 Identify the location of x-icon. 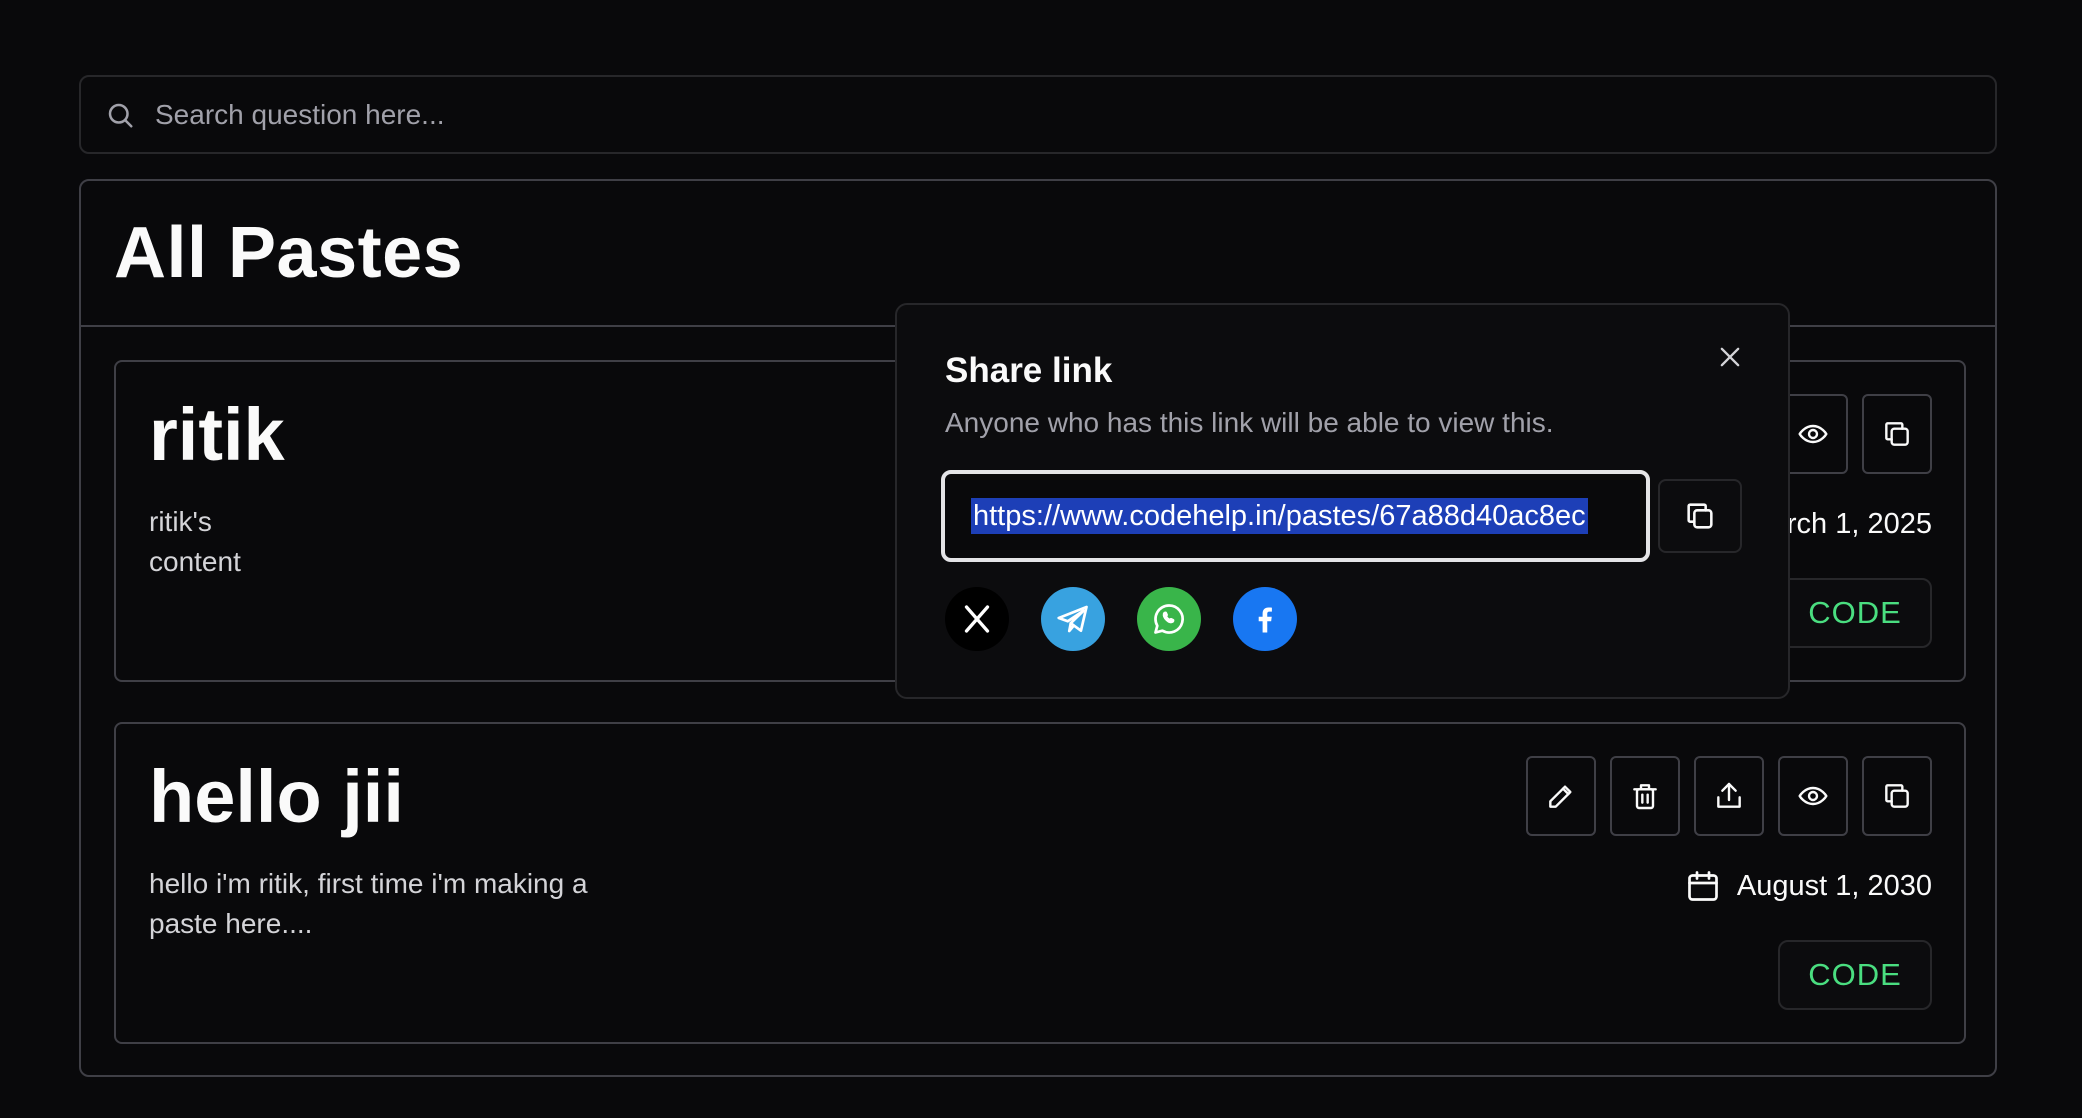
(977, 619).